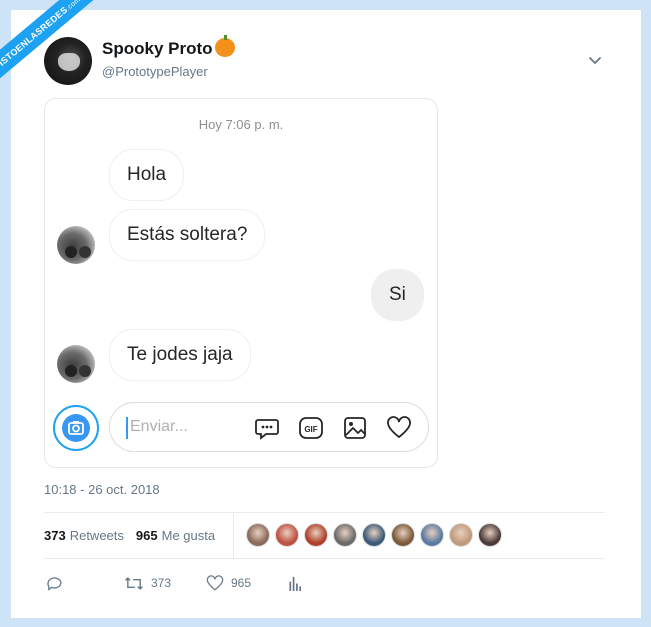 Image resolution: width=651 pixels, height=627 pixels. I want to click on analytics-button, so click(295, 583).